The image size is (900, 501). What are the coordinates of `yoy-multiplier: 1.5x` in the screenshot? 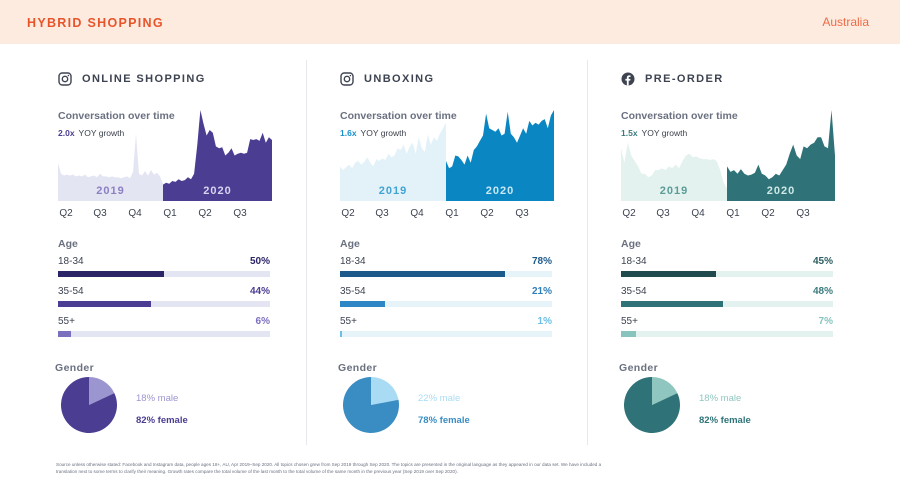 It's located at (629, 133).